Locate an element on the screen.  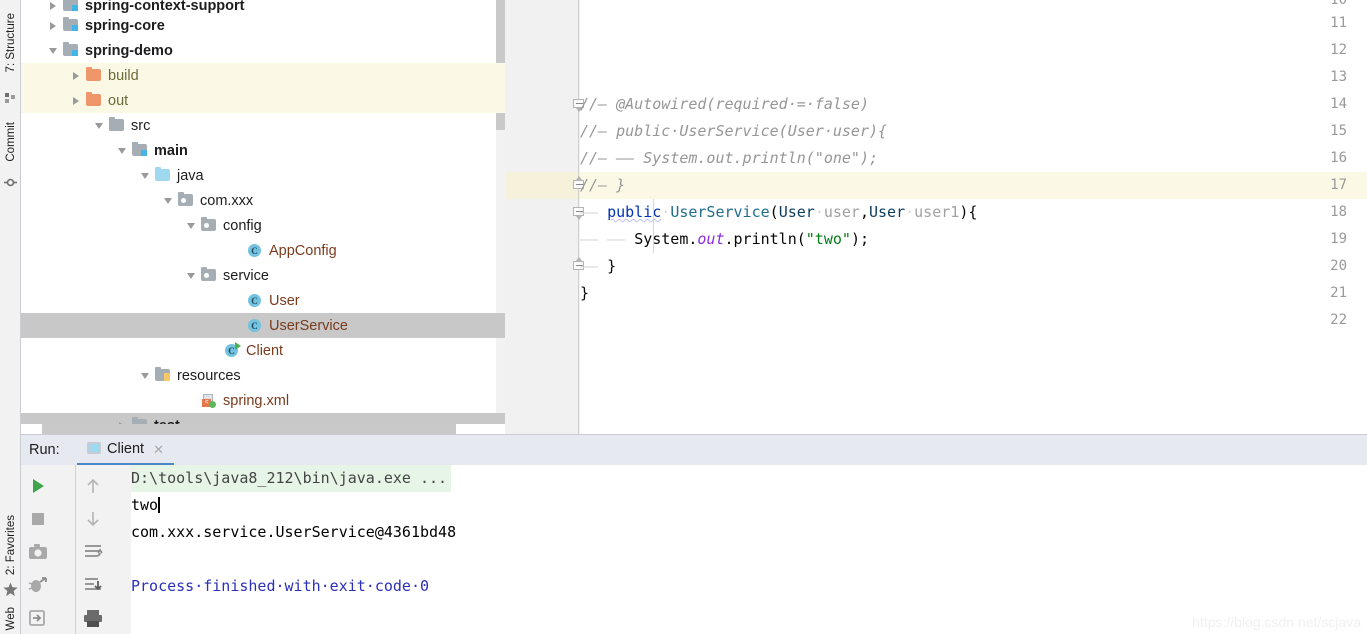
code-line-21: } is located at coordinates (584, 293).